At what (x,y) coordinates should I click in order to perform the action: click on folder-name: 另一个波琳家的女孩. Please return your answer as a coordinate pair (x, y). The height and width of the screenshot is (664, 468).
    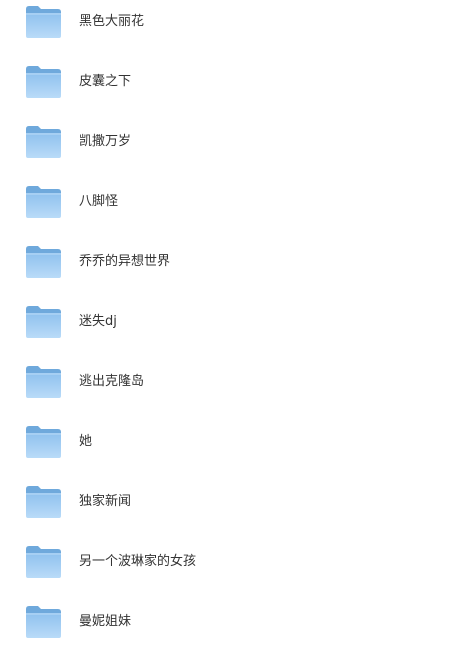
    Looking at the image, I should click on (138, 561).